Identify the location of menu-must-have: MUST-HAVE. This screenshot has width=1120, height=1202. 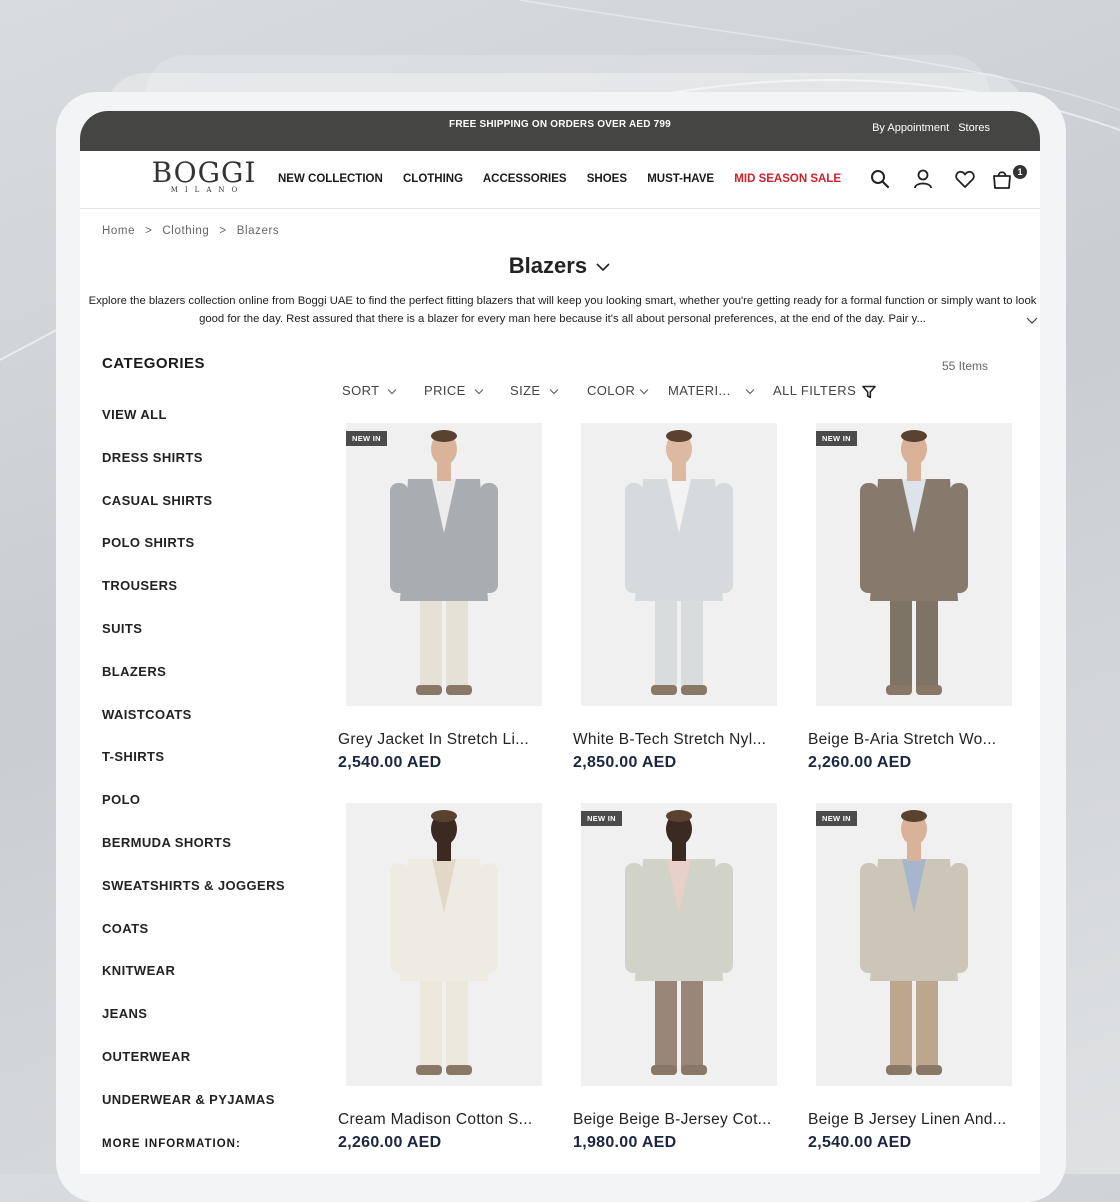
(680, 179).